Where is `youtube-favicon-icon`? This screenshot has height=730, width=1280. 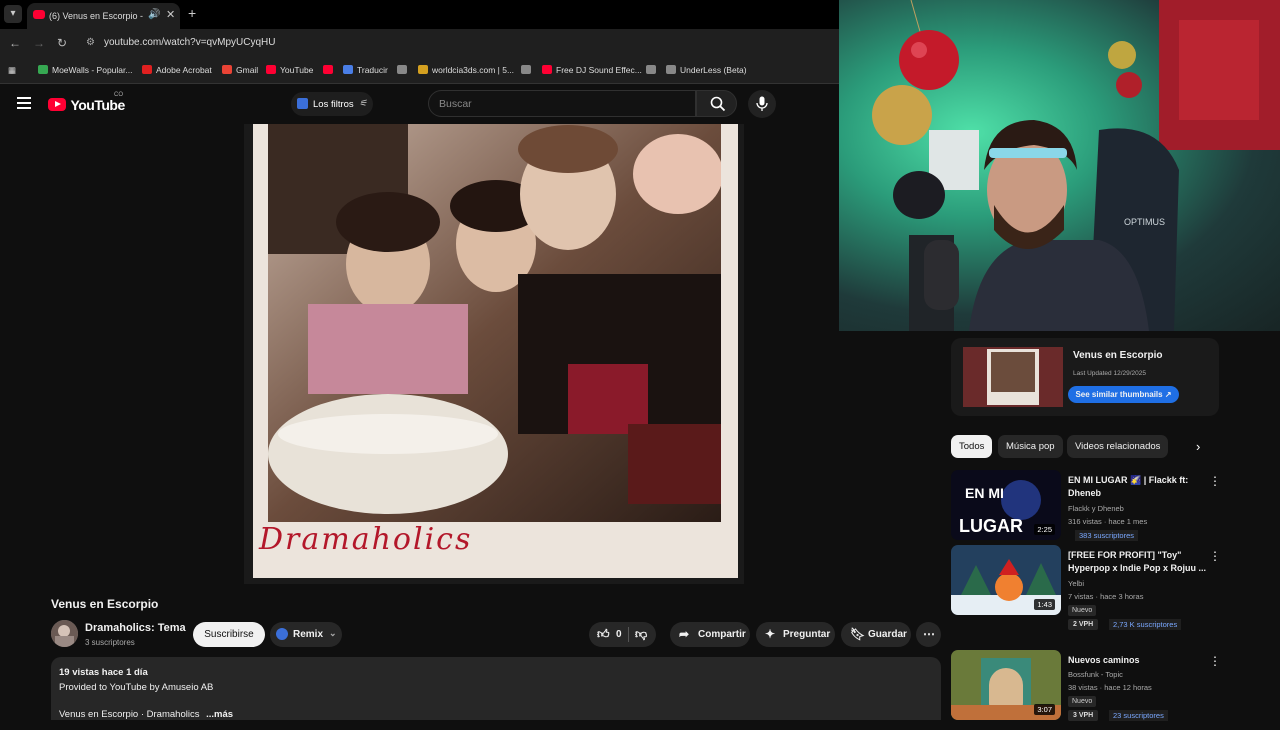
youtube-favicon-icon is located at coordinates (39, 14).